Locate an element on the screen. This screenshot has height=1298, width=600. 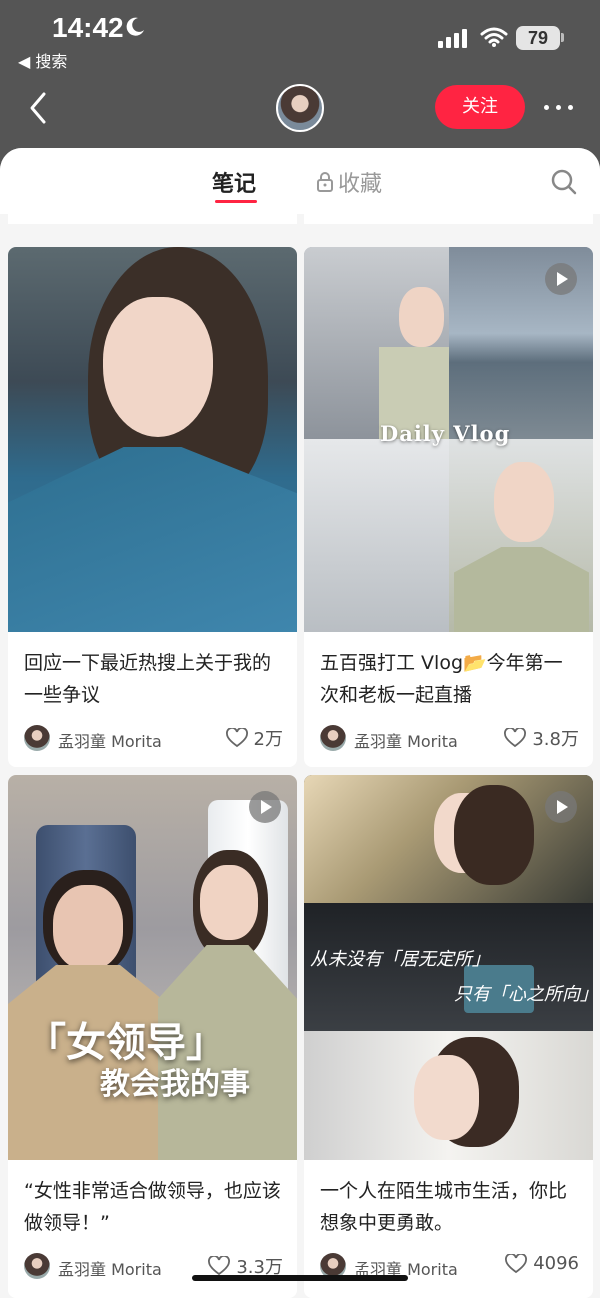
collage-tile is located at coordinates (376, 535).